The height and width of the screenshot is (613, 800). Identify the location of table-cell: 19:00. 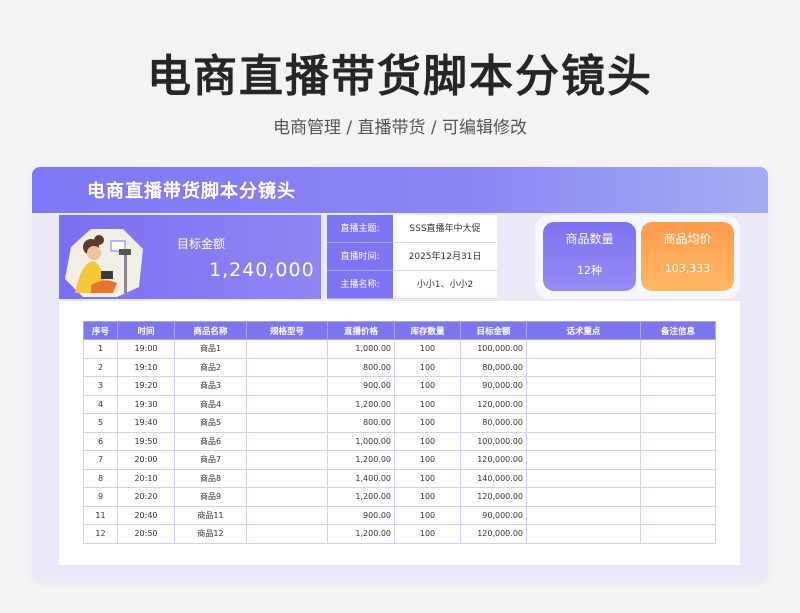
(146, 349).